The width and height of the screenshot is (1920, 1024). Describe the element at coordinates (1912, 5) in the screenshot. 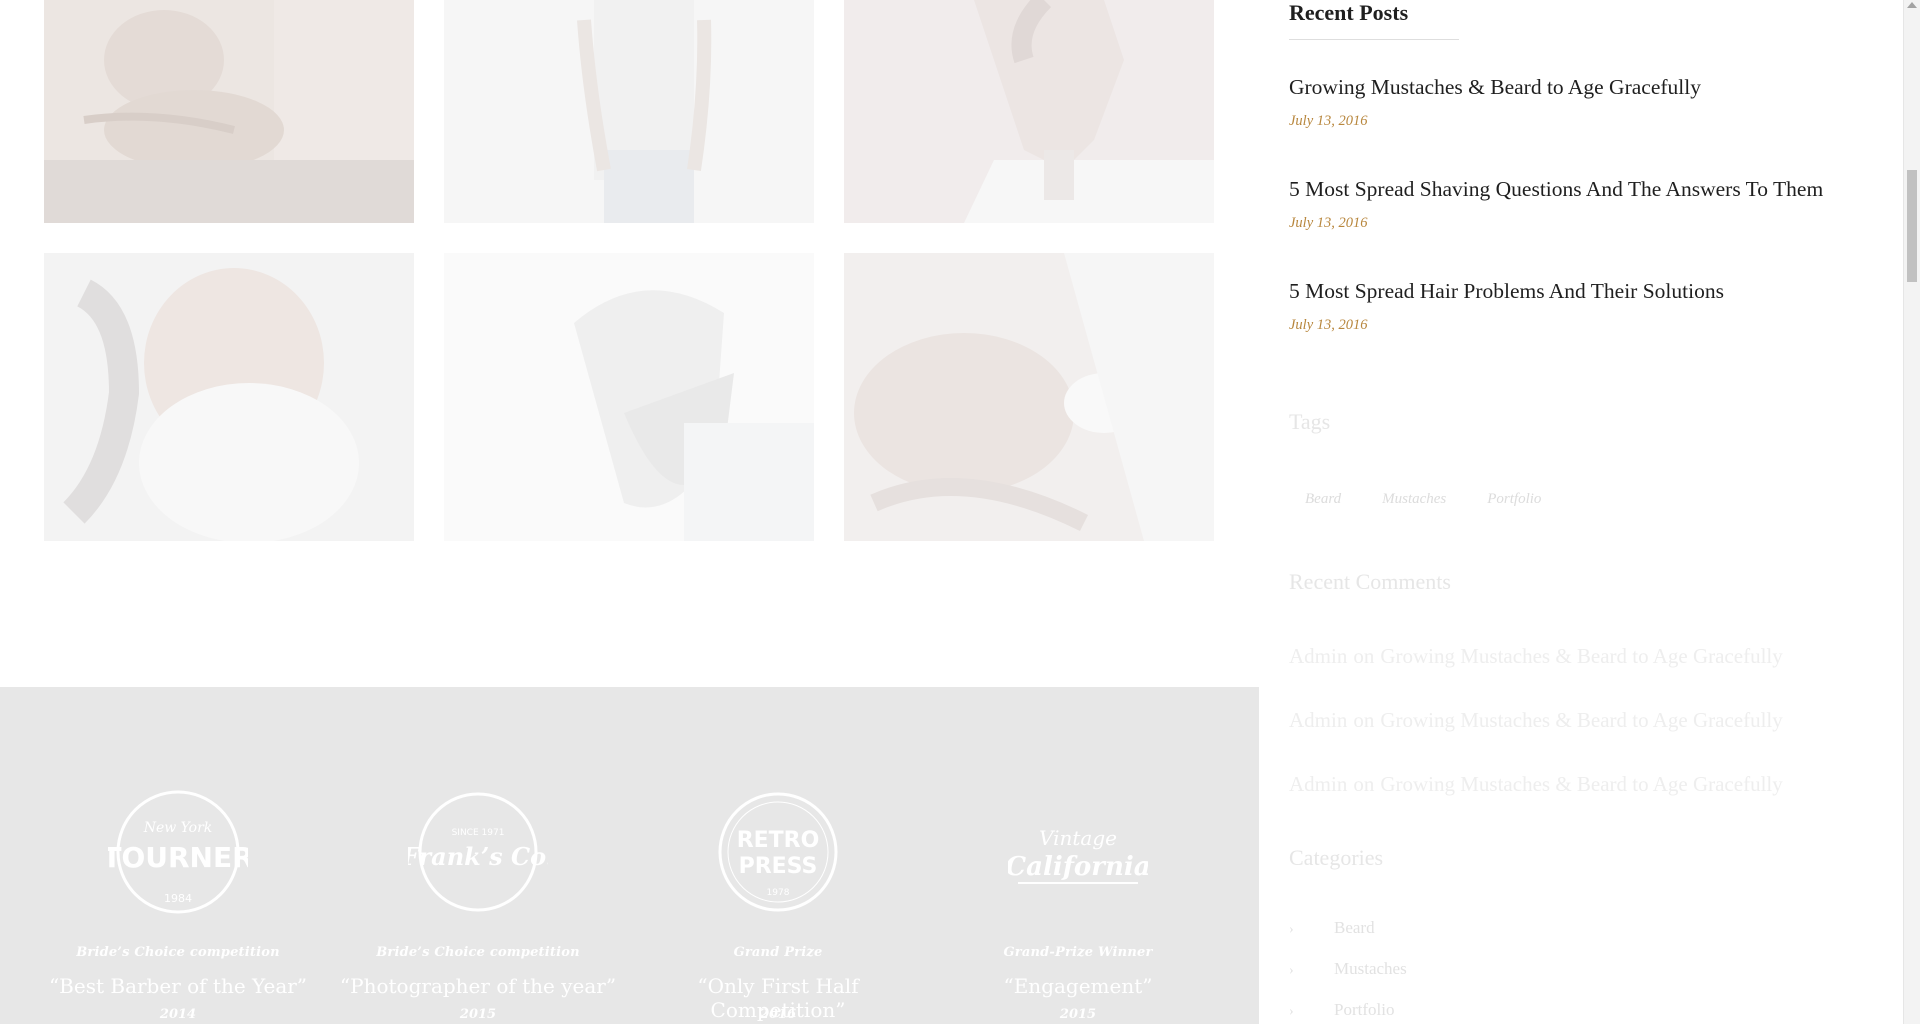

I see `arrow-up-icon` at that location.